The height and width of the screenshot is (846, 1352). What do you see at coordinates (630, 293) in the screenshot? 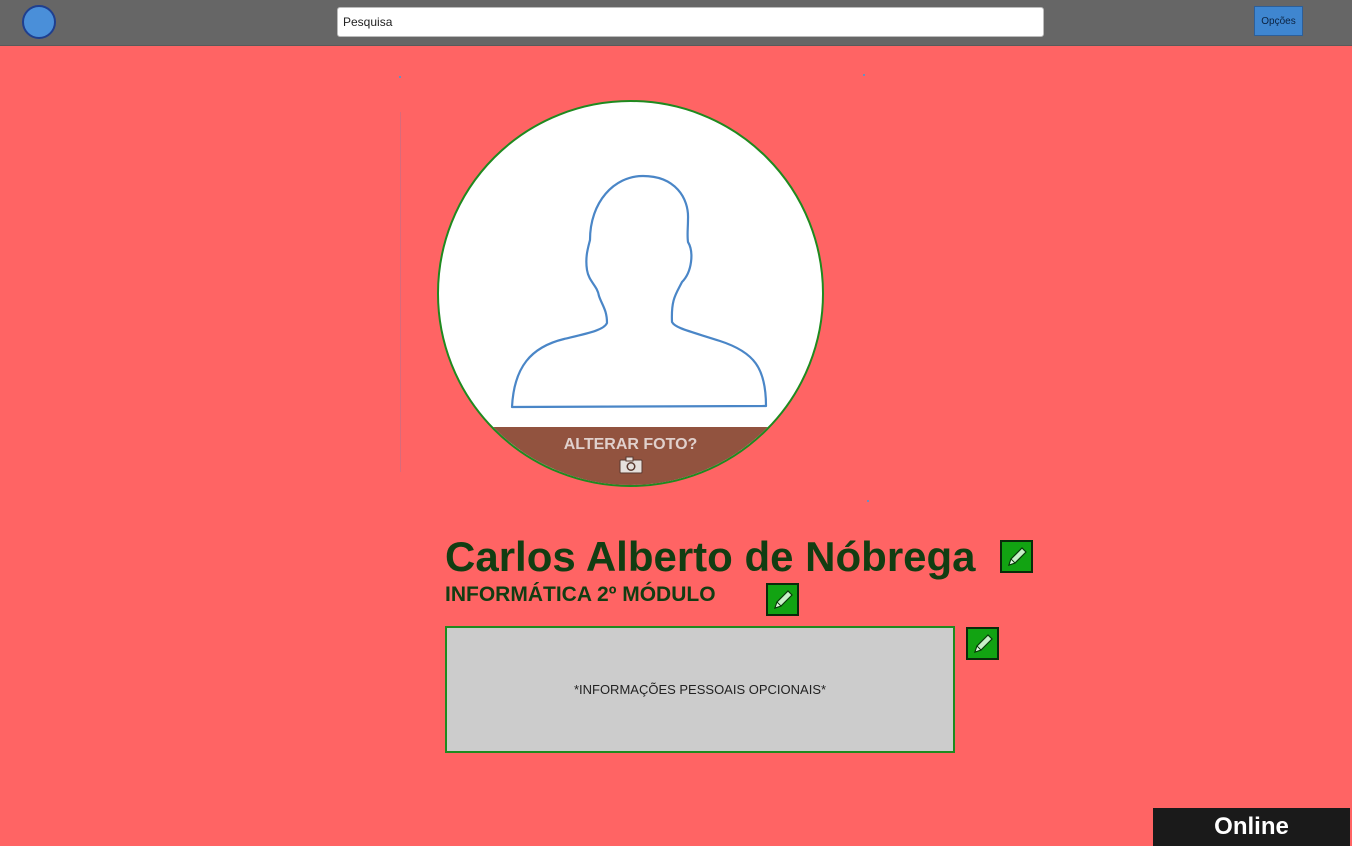
I see `profile-avatar: ALTERAR FOTO?` at bounding box center [630, 293].